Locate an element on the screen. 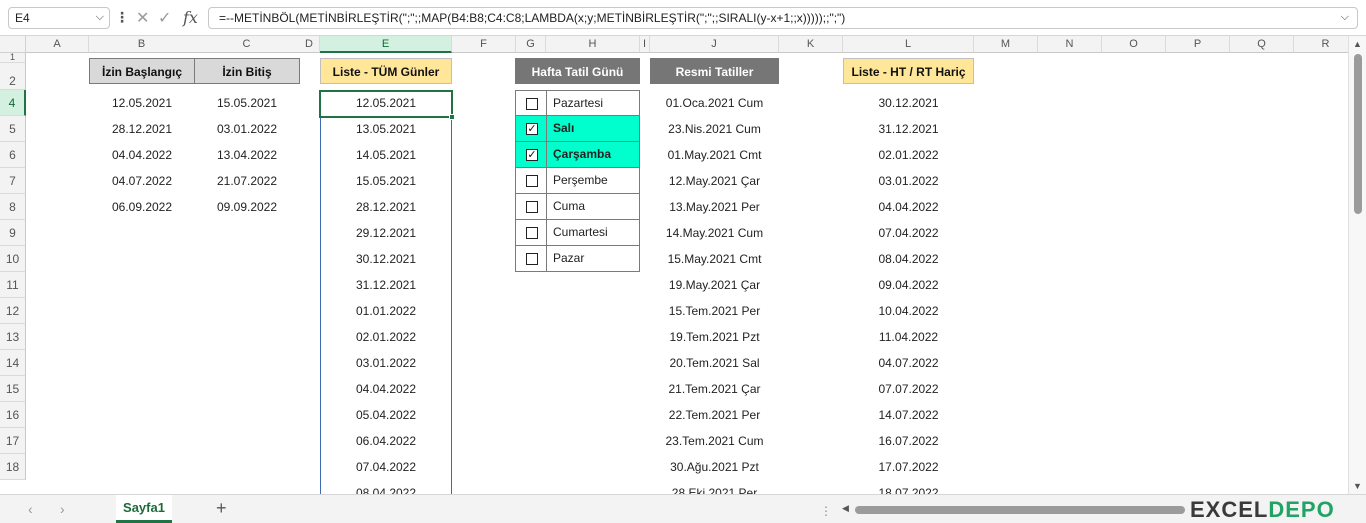 The image size is (1366, 523). scroll-left-icon: ◀ is located at coordinates (845, 508).